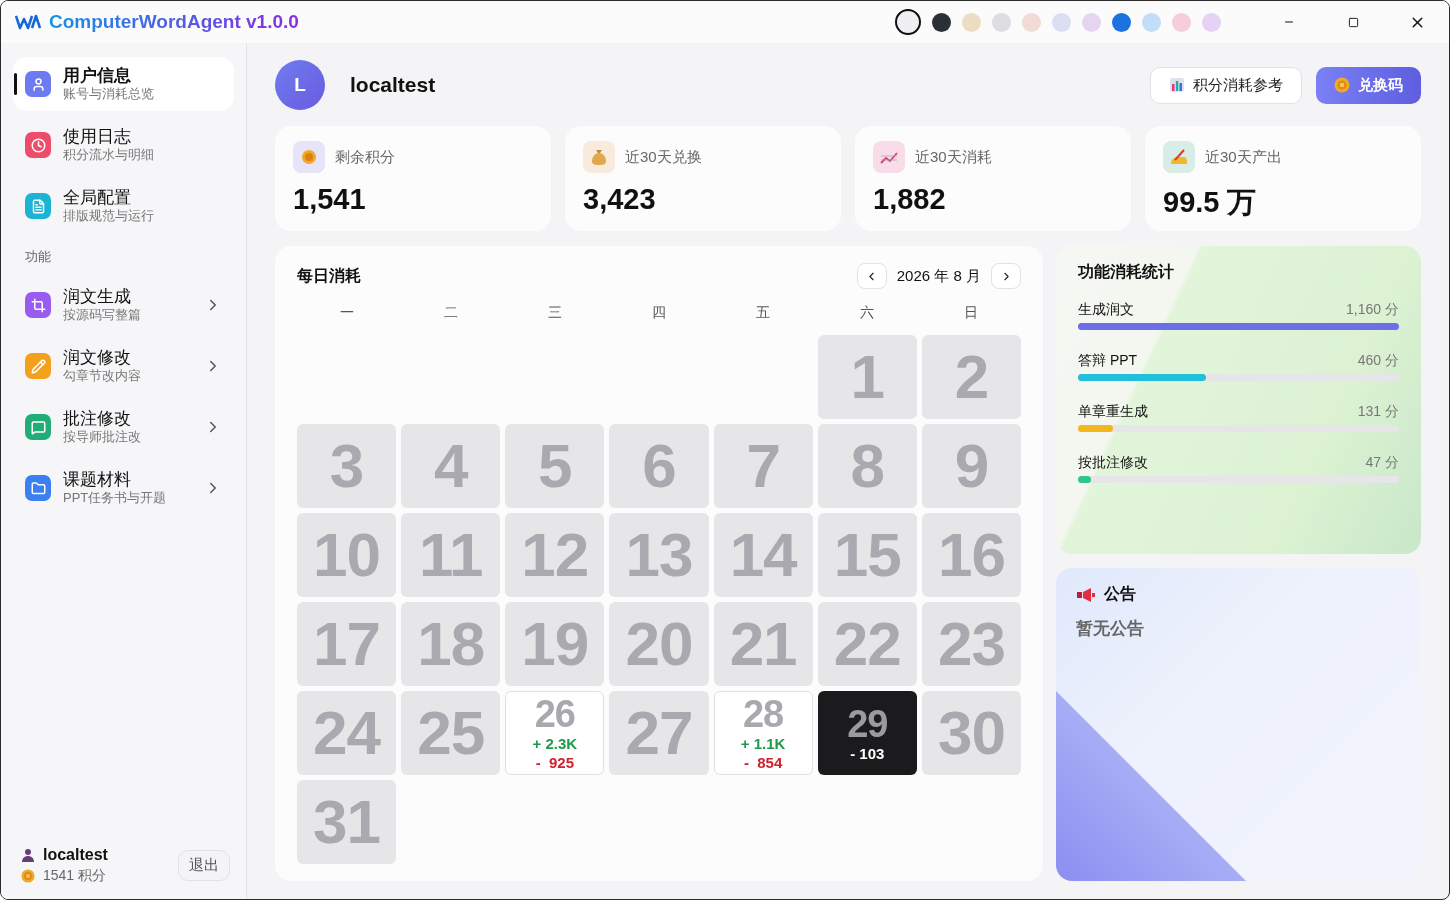  I want to click on megaphone-icon, so click(1086, 594).